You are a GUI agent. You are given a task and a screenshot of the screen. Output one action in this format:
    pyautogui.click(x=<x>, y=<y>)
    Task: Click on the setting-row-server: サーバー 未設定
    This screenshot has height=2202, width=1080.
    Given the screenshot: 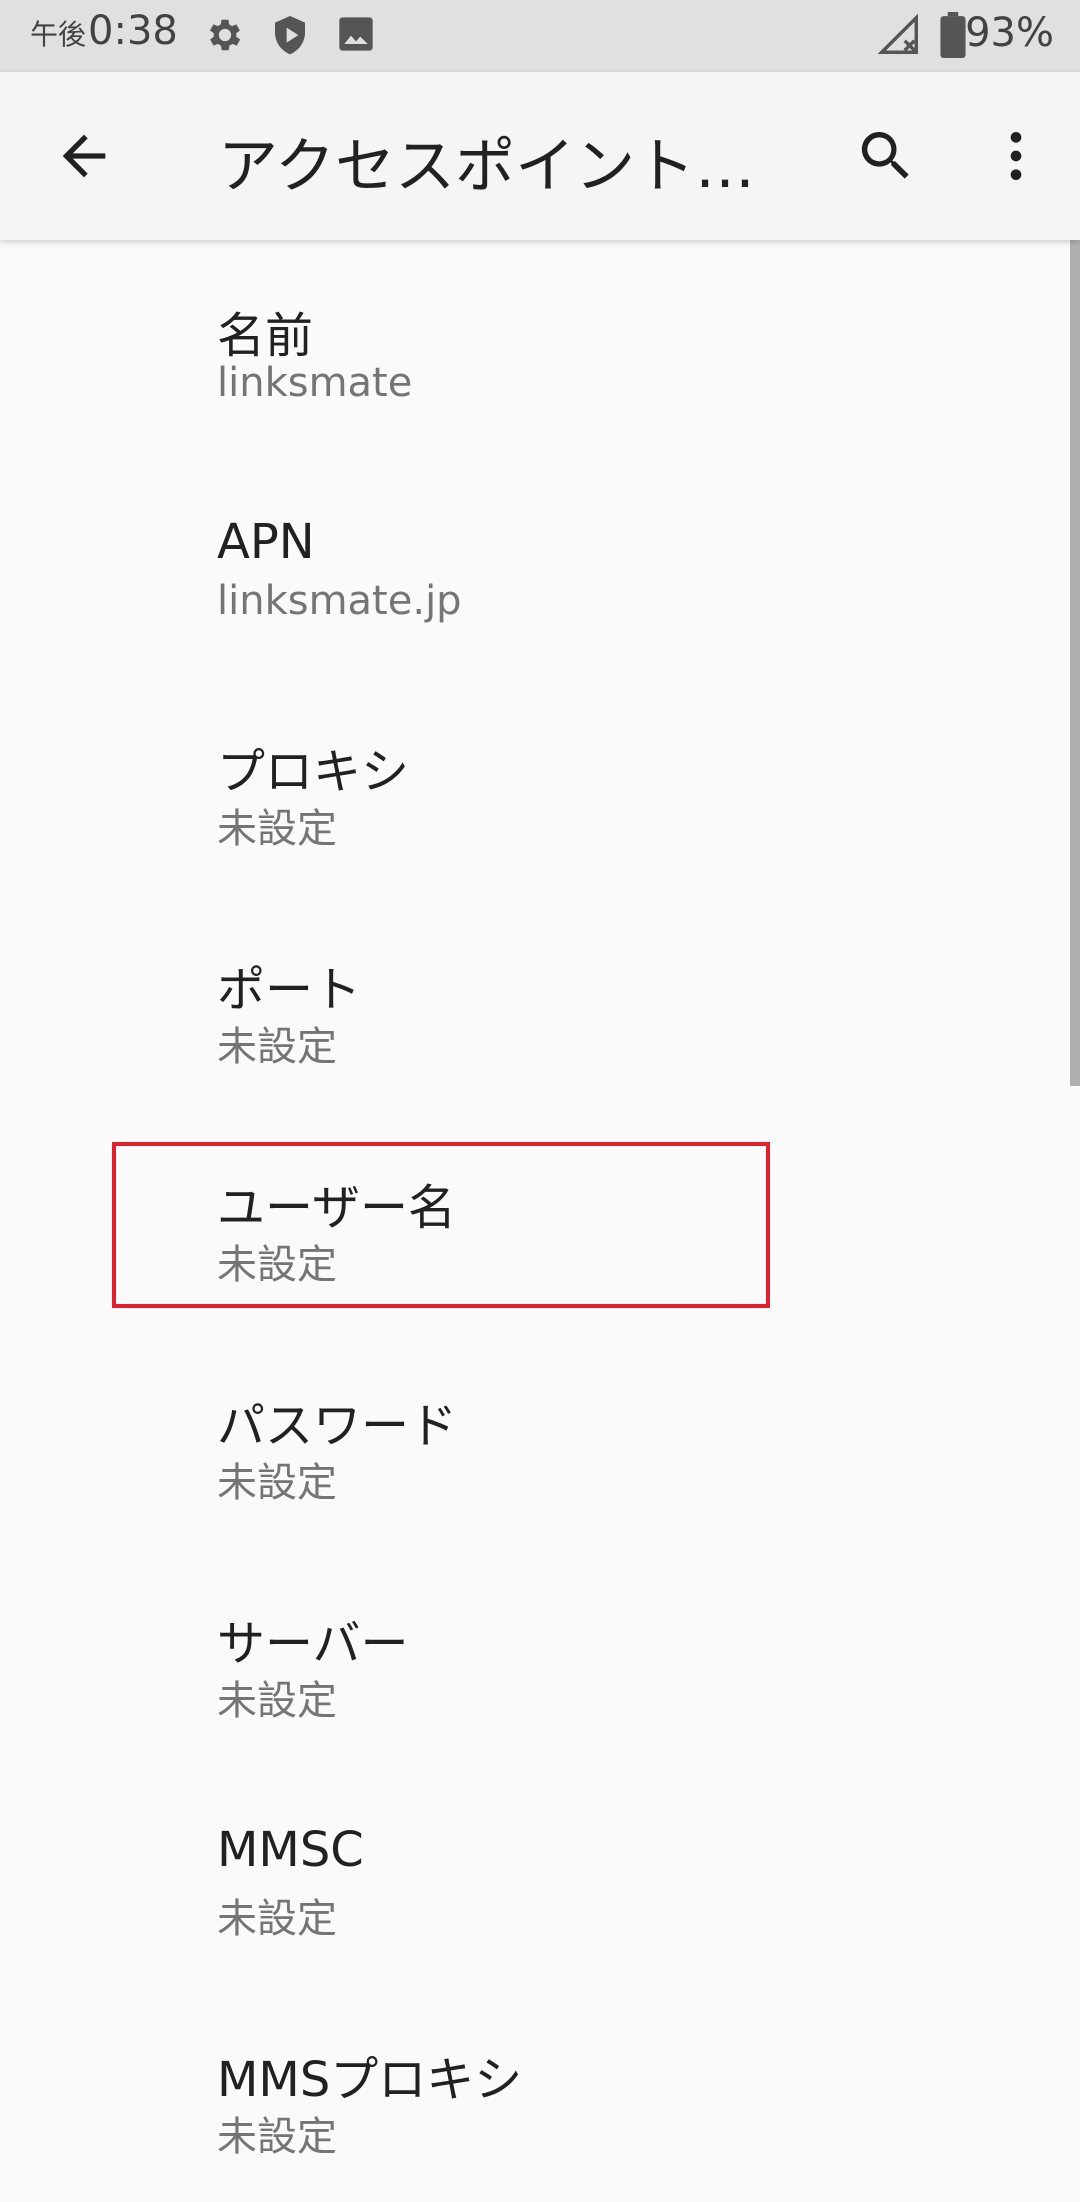 What is the action you would take?
    pyautogui.click(x=540, y=1657)
    